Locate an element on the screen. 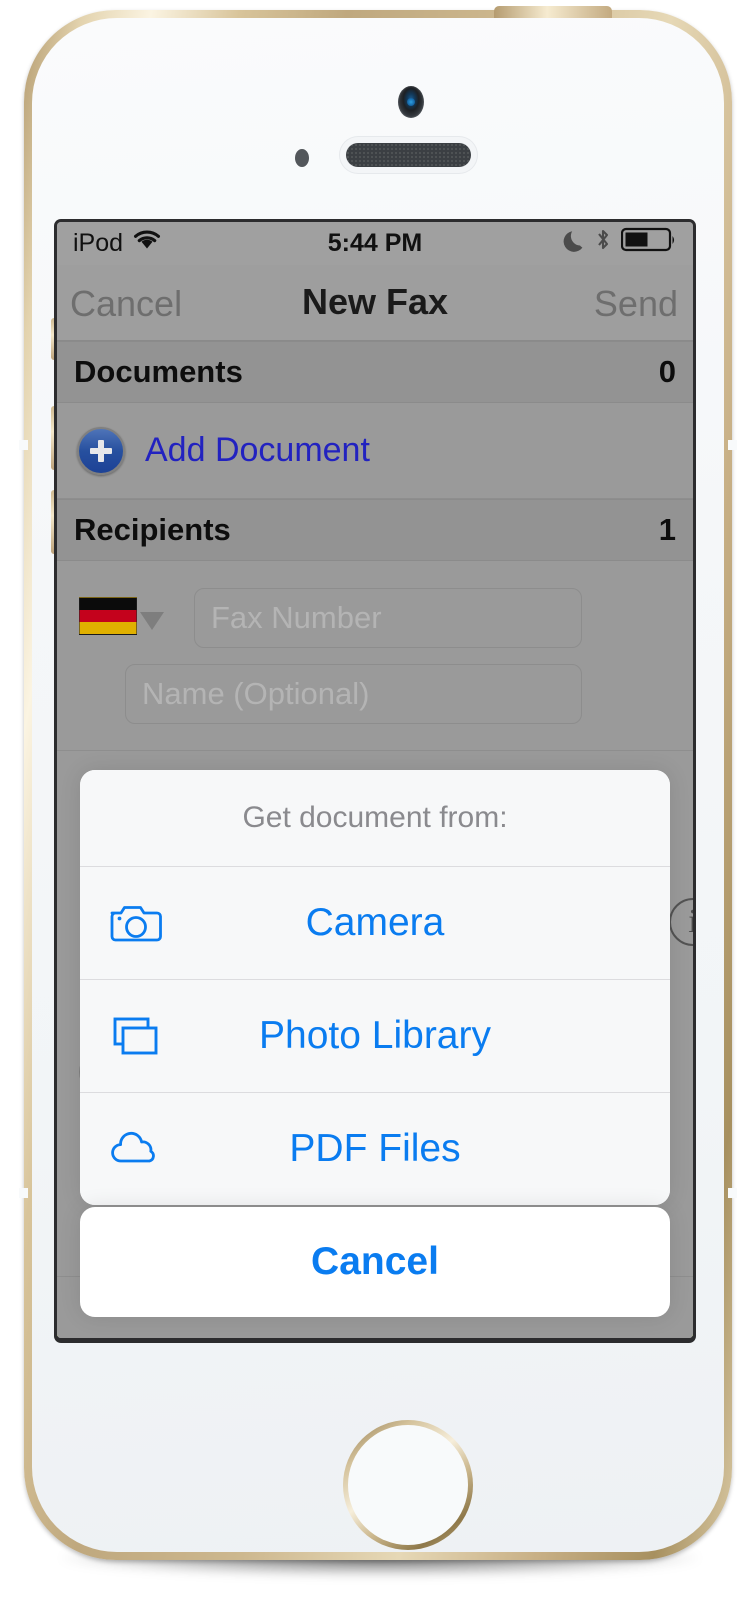 The height and width of the screenshot is (1600, 756). antenna-band-right-bottom is located at coordinates (732, 1193).